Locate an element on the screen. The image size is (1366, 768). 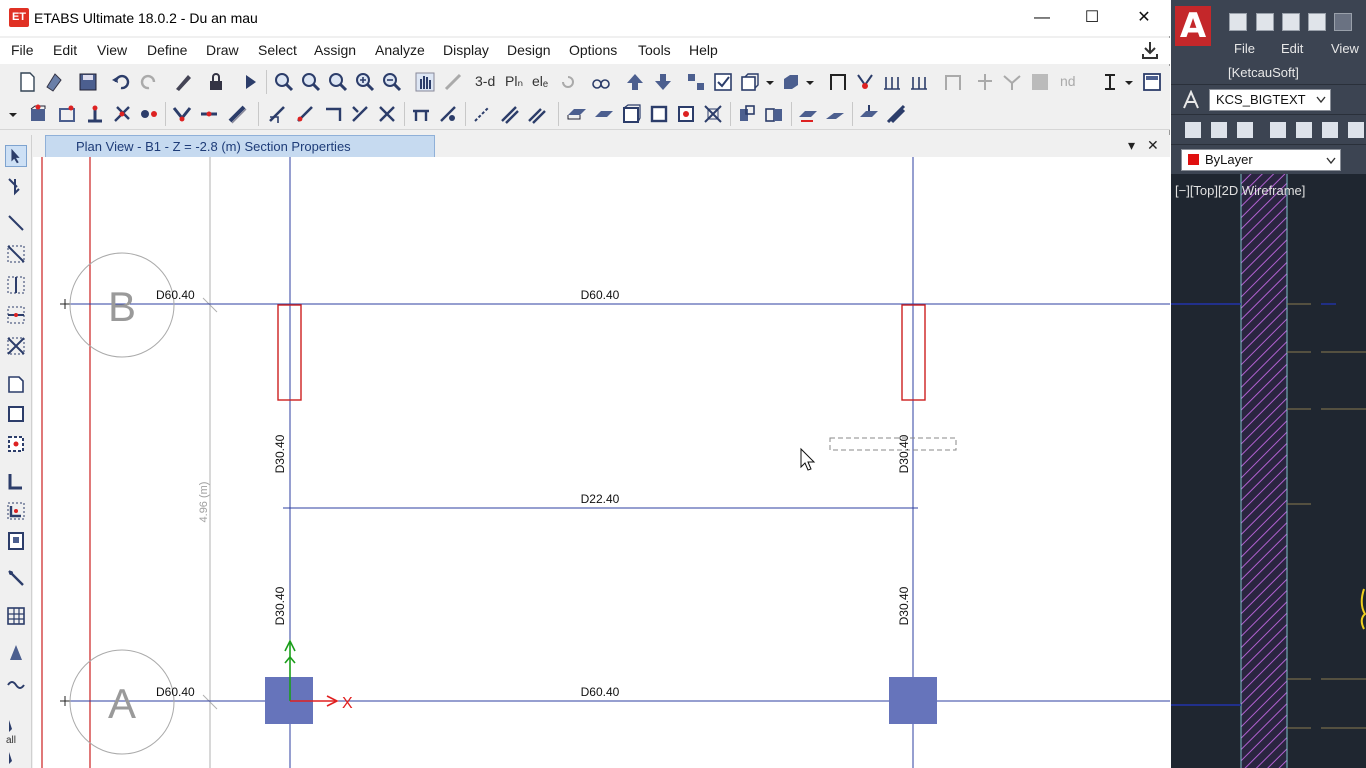
contour-icon is located at coordinates (1040, 82).